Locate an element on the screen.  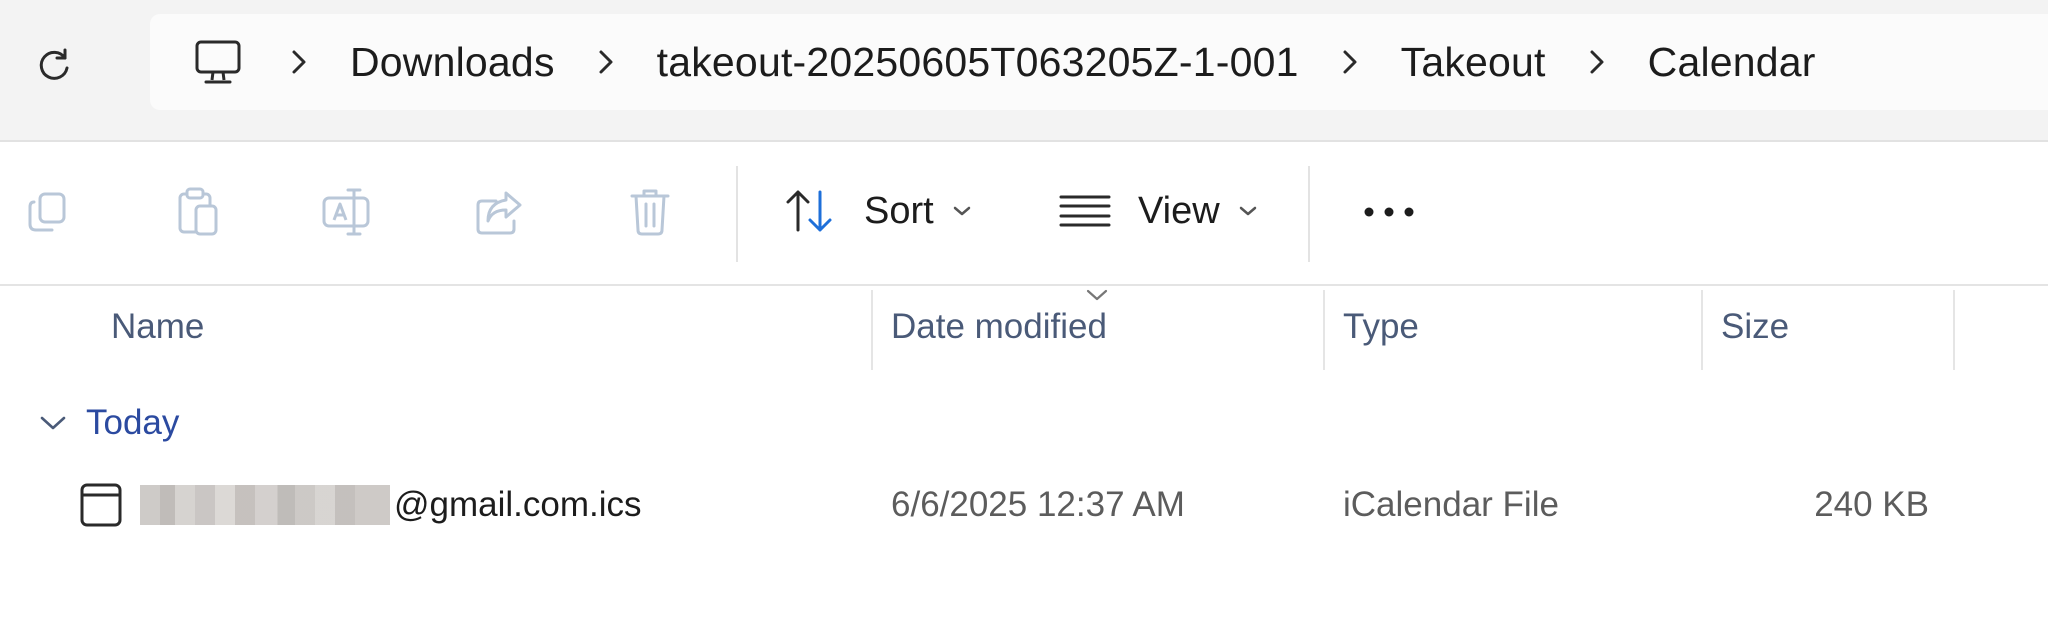
breadcrumb-downloads: Downloads is located at coordinates (452, 62).